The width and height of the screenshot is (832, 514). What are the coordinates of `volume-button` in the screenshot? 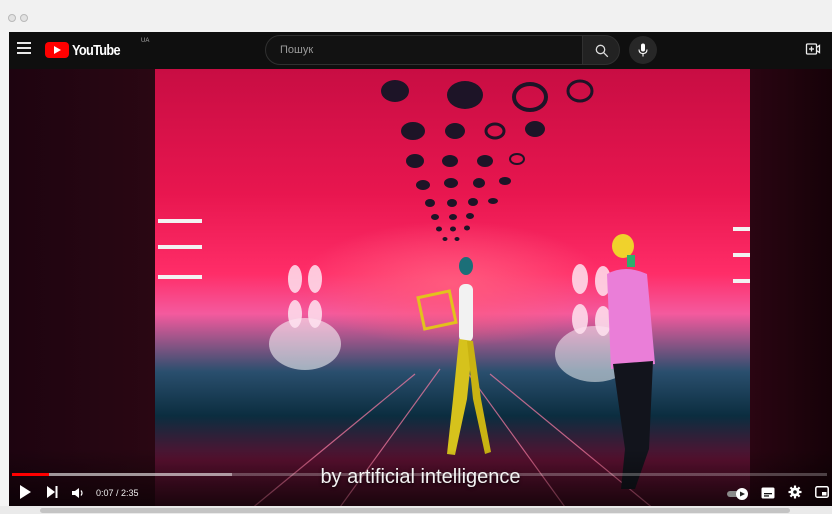 It's located at (78, 495).